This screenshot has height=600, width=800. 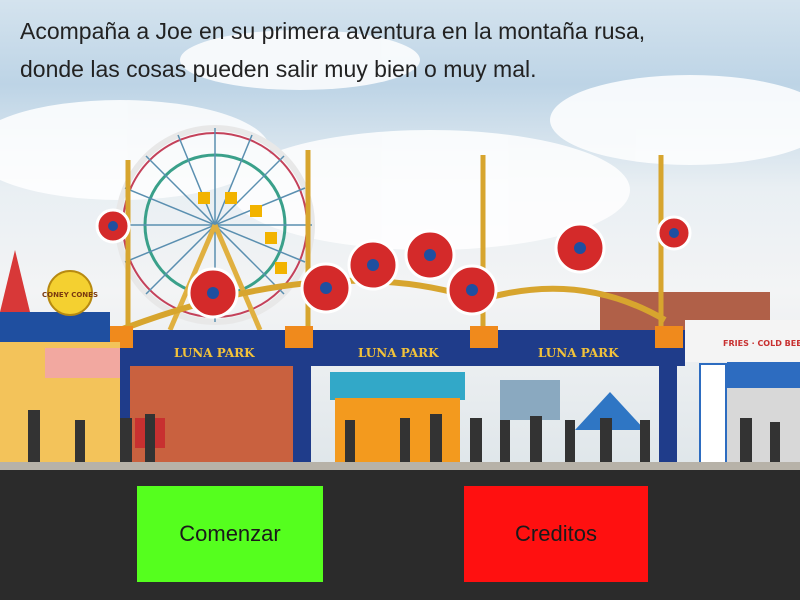 What do you see at coordinates (60, 357) in the screenshot?
I see `left-stand: CONEY CONES` at bounding box center [60, 357].